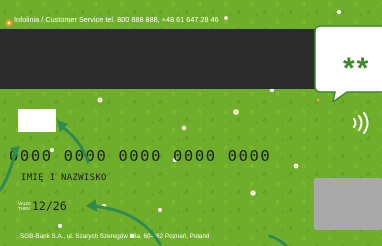 The image size is (382, 246). What do you see at coordinates (357, 68) in the screenshot?
I see `callout-text: **` at bounding box center [357, 68].